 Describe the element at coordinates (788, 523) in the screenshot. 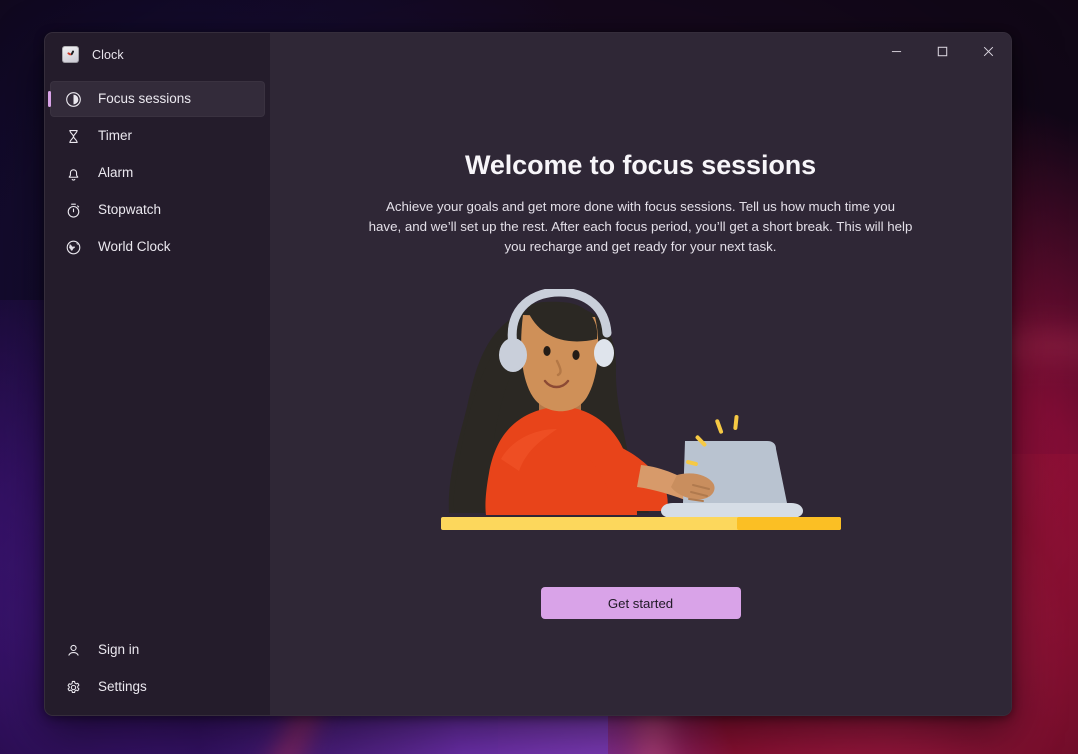

I see `desk-surface-accent` at that location.